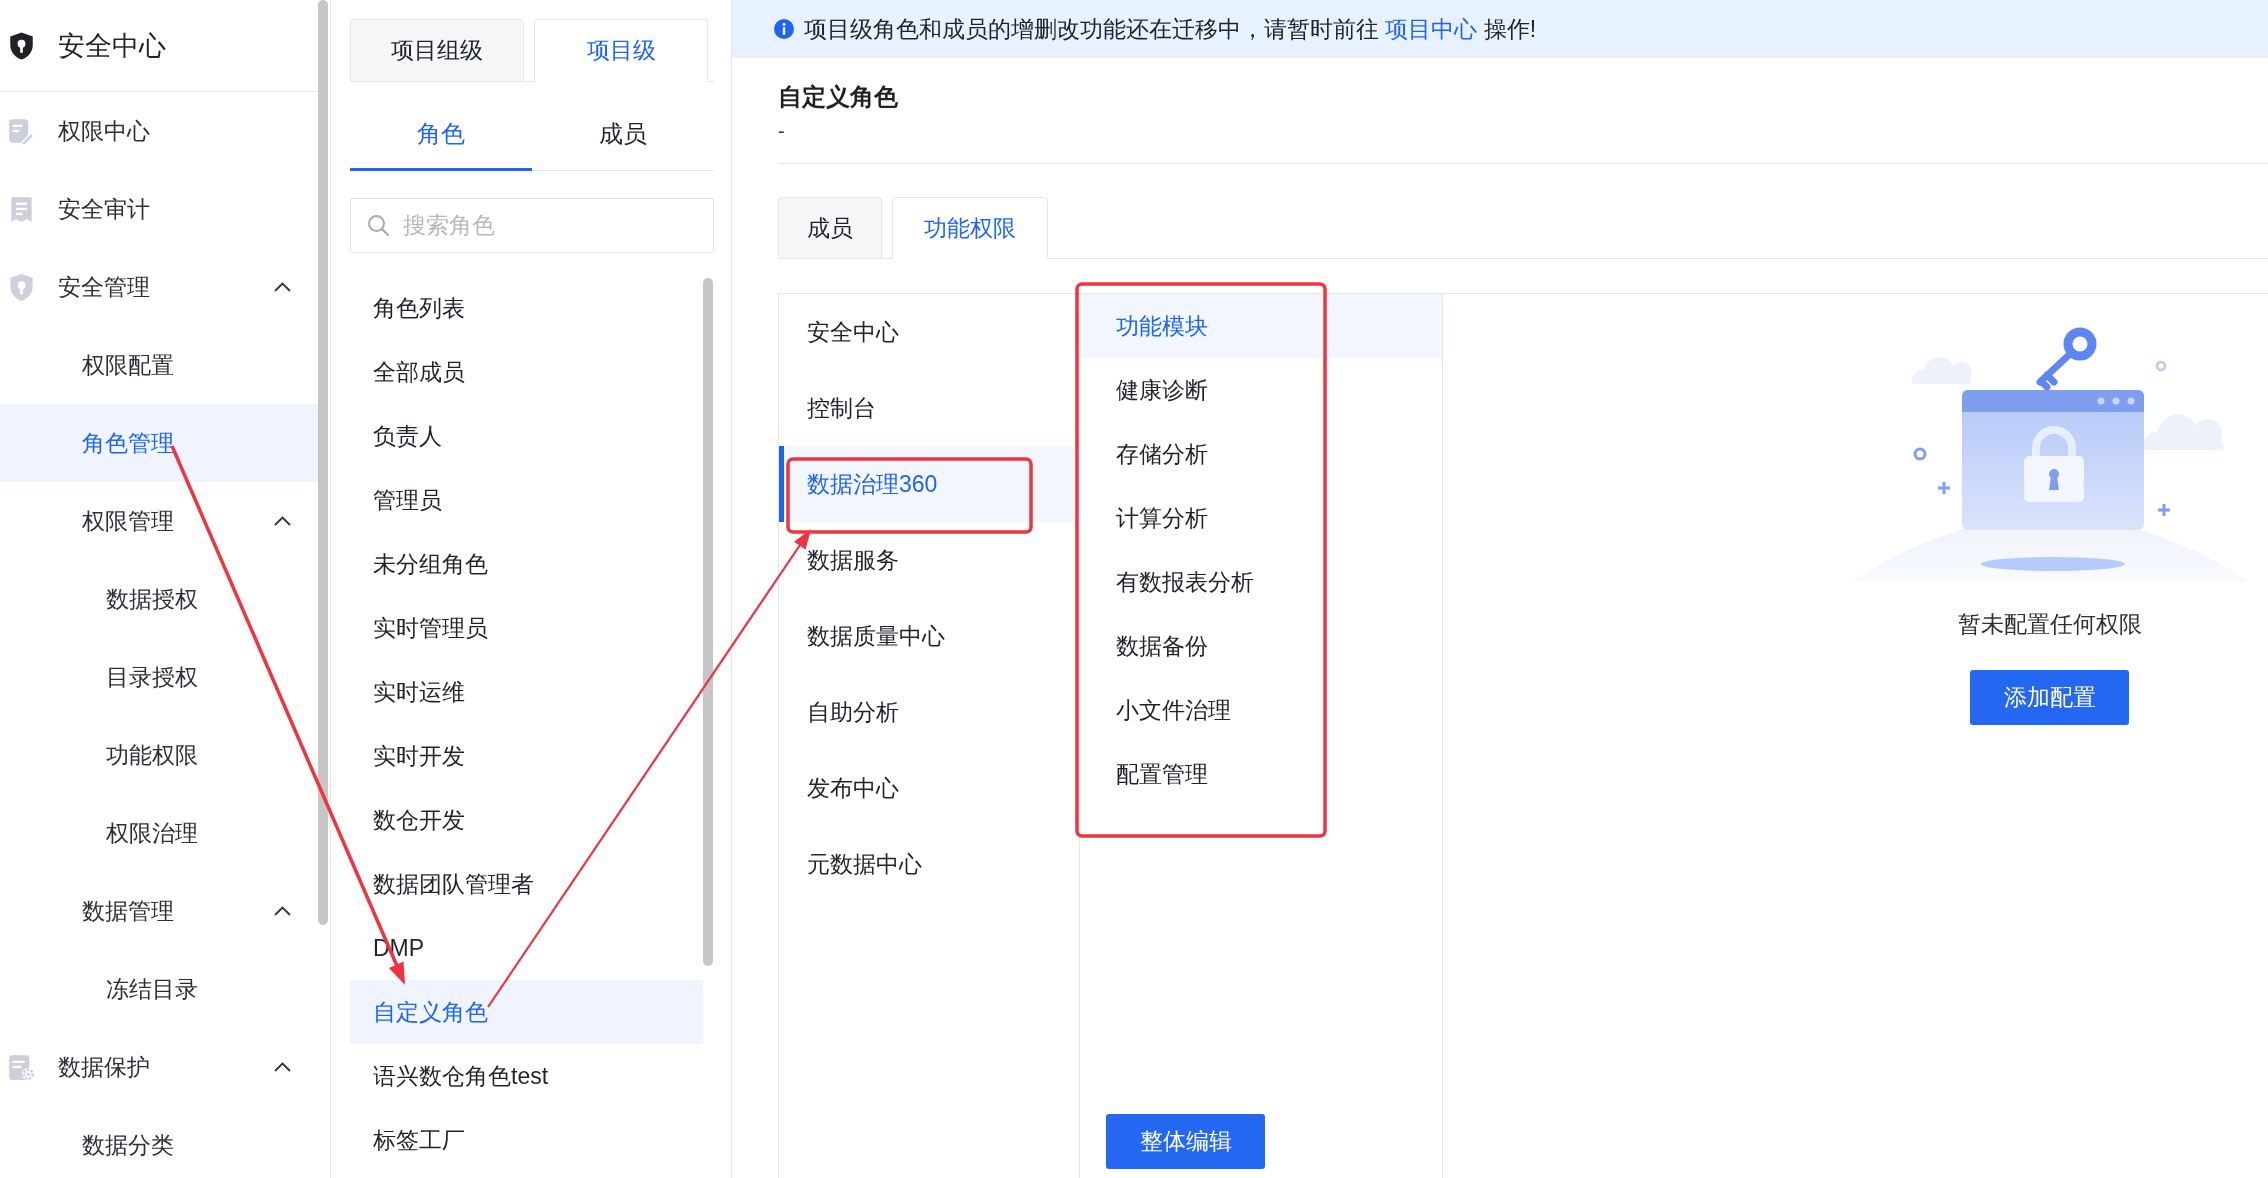 This screenshot has width=2268, height=1178. I want to click on sidebar-item: 安全管理, so click(159, 287).